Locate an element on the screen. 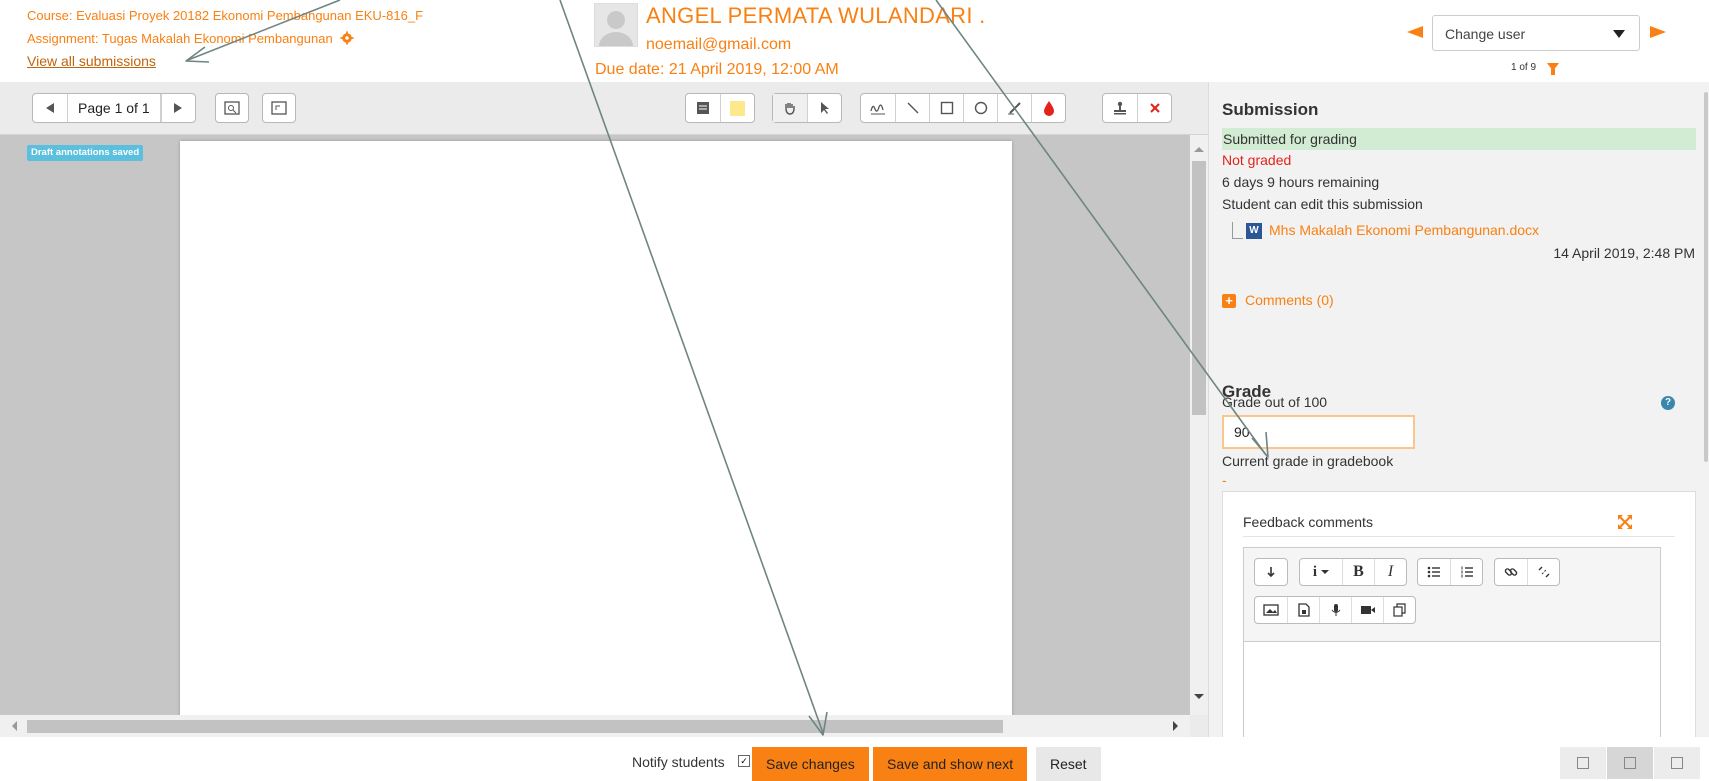 The height and width of the screenshot is (781, 1709). italic-button: I is located at coordinates (1390, 572).